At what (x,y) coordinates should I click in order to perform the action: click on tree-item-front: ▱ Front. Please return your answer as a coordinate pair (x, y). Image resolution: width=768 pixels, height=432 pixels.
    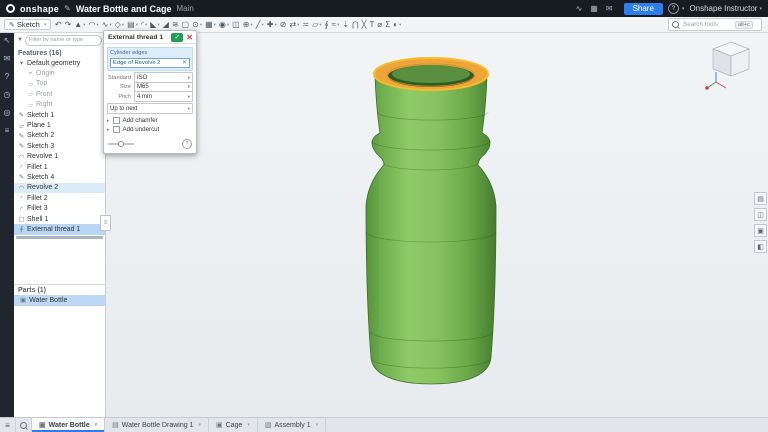
    Looking at the image, I should click on (59, 94).